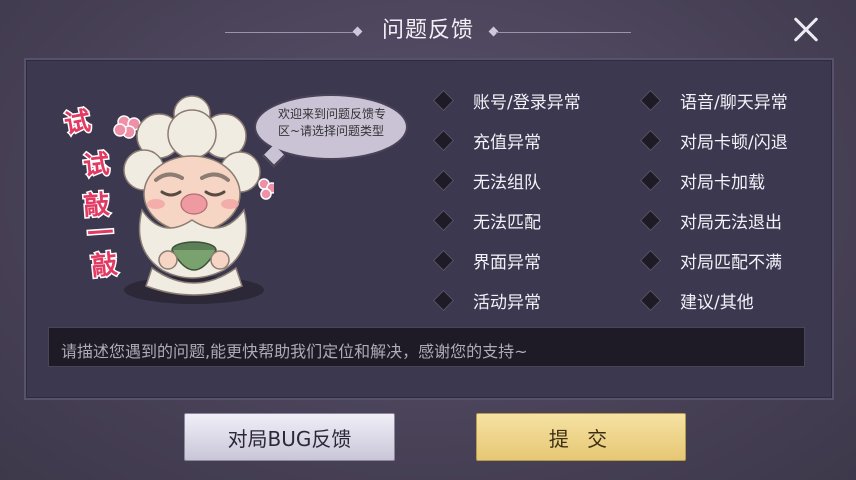  I want to click on option-team-up: 无法组队, so click(486, 180).